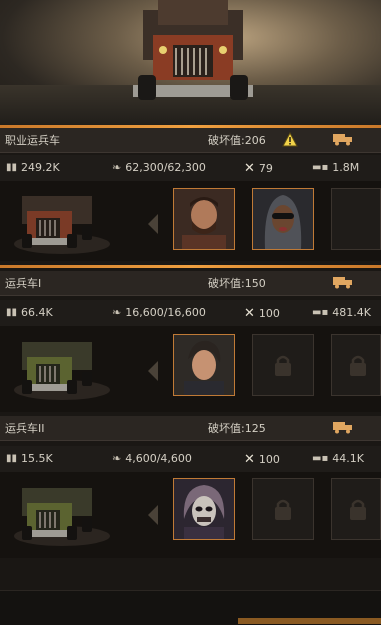 This screenshot has height=625, width=381. Describe the element at coordinates (237, 283) in the screenshot. I see `damage-value: 破坏值:150` at that location.